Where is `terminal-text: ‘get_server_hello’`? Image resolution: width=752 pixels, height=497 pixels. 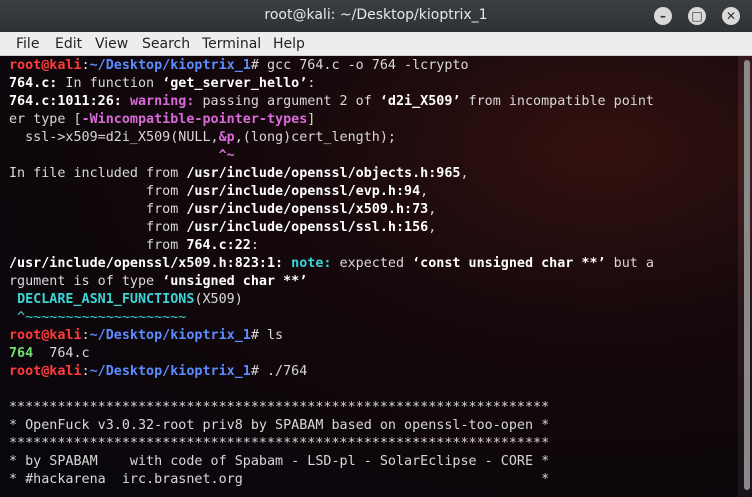
terminal-text: ‘get_server_hello’ is located at coordinates (235, 83).